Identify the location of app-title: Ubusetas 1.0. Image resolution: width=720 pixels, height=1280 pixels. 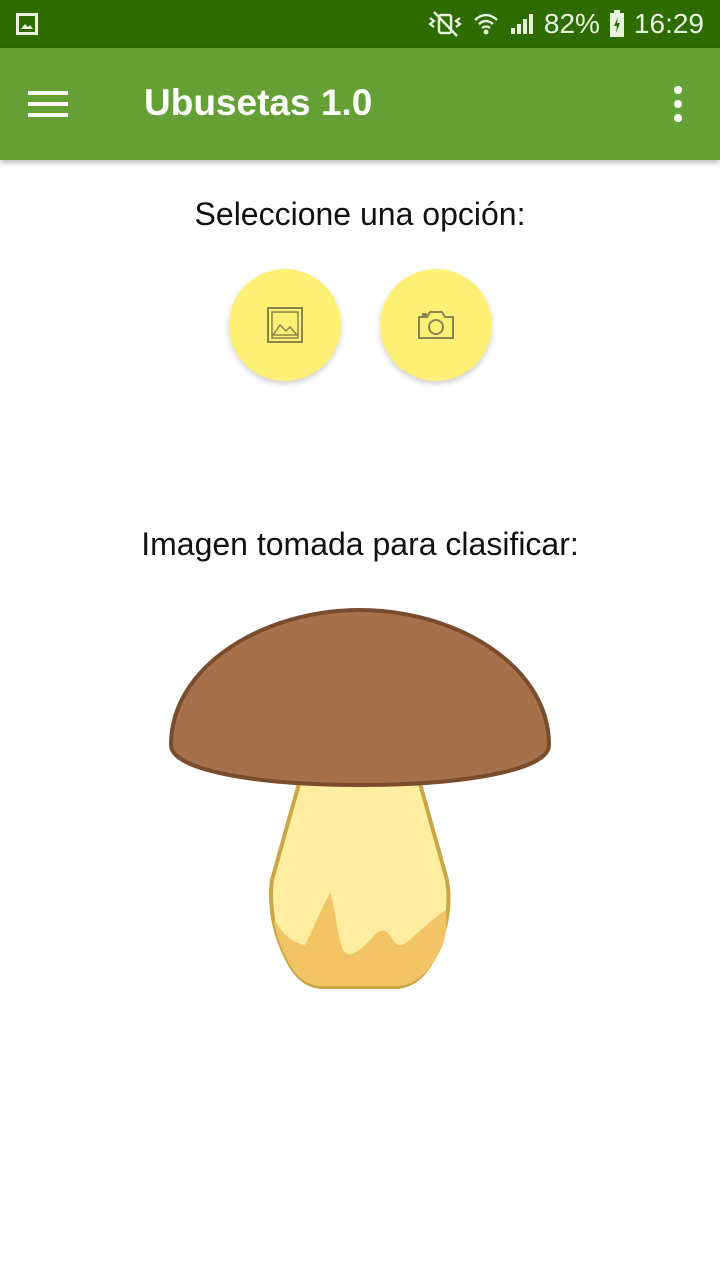
(258, 102).